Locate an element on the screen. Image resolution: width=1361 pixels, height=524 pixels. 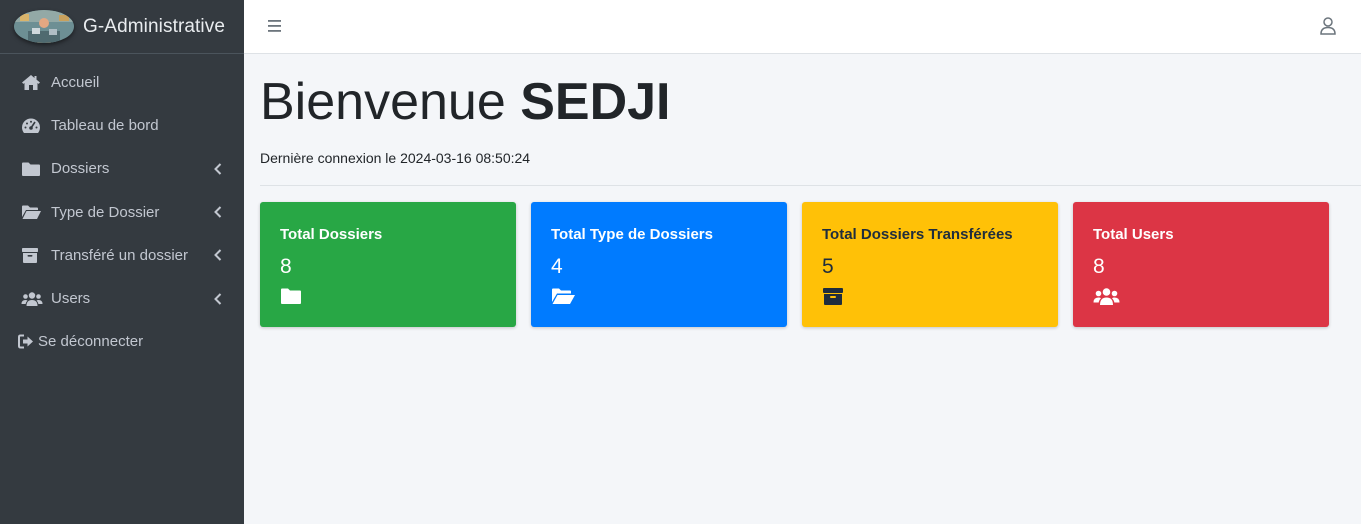
sidebar-item-users: Users is located at coordinates (122, 298).